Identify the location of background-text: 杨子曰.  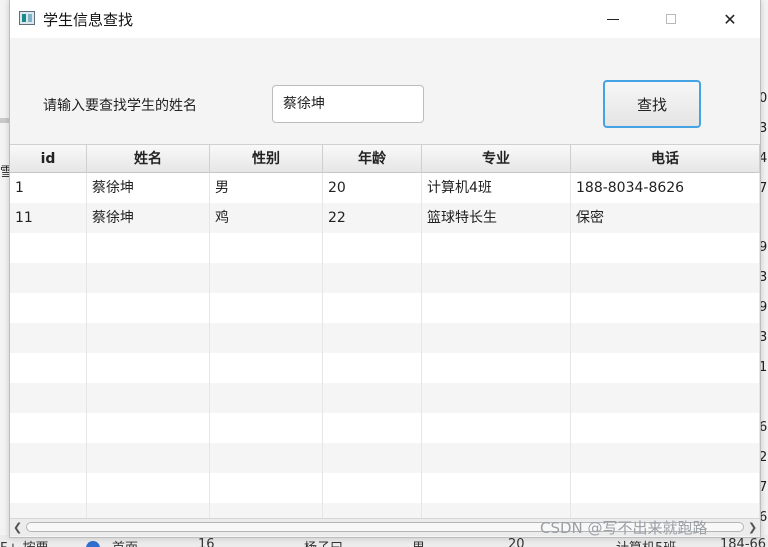
(323, 542).